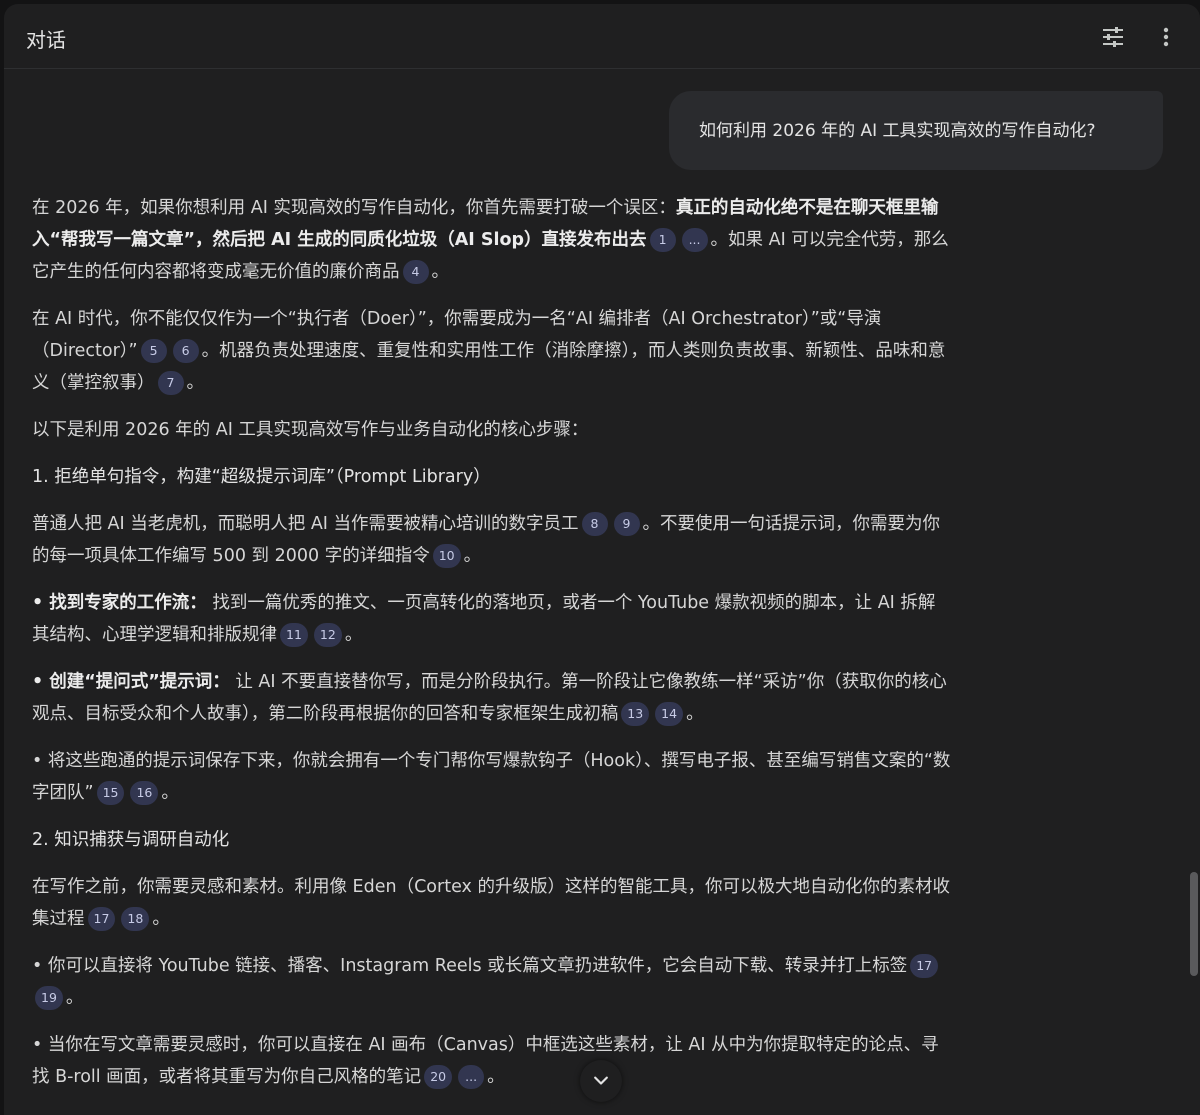 The height and width of the screenshot is (1115, 1200). I want to click on scrollbar-thumb, so click(1194, 924).